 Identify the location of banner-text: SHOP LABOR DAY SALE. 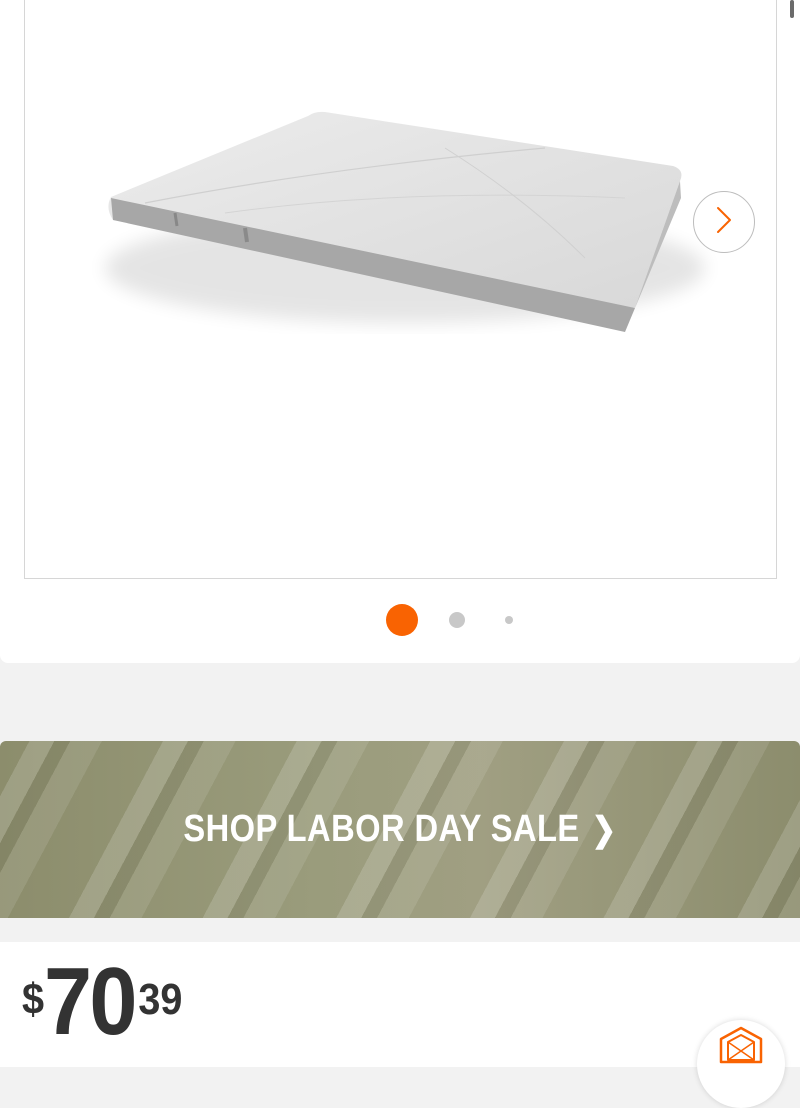
(381, 829).